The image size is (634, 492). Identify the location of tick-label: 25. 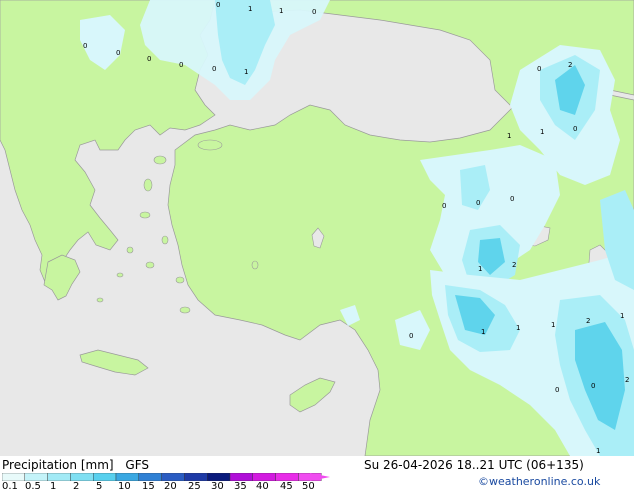
(194, 486).